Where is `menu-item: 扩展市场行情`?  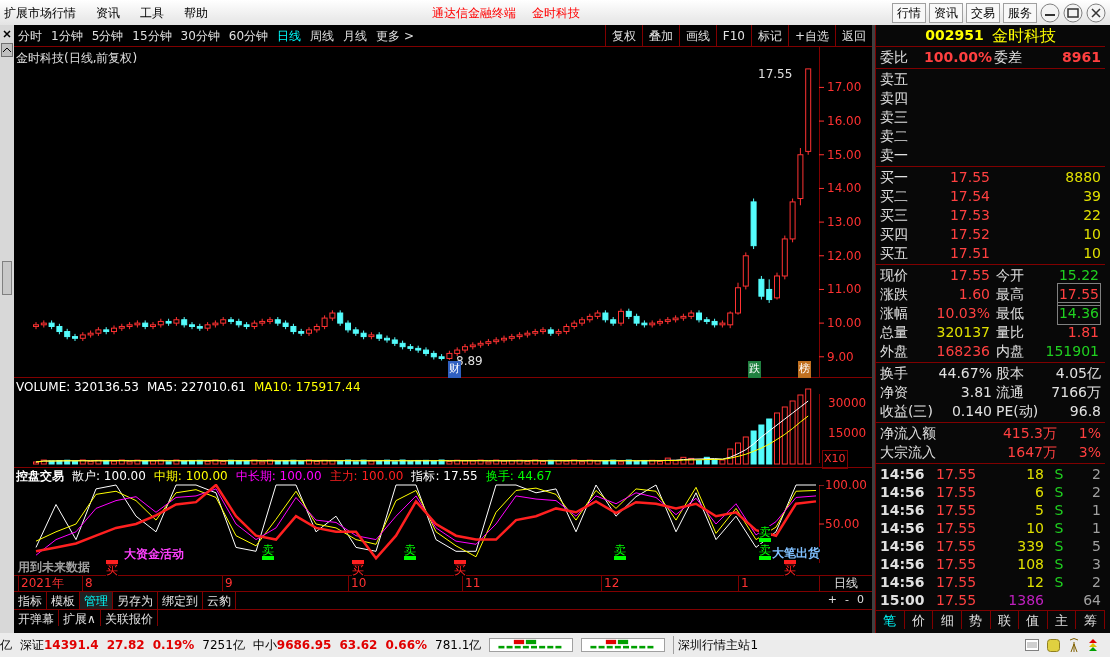
menu-item: 扩展市场行情 is located at coordinates (40, 12).